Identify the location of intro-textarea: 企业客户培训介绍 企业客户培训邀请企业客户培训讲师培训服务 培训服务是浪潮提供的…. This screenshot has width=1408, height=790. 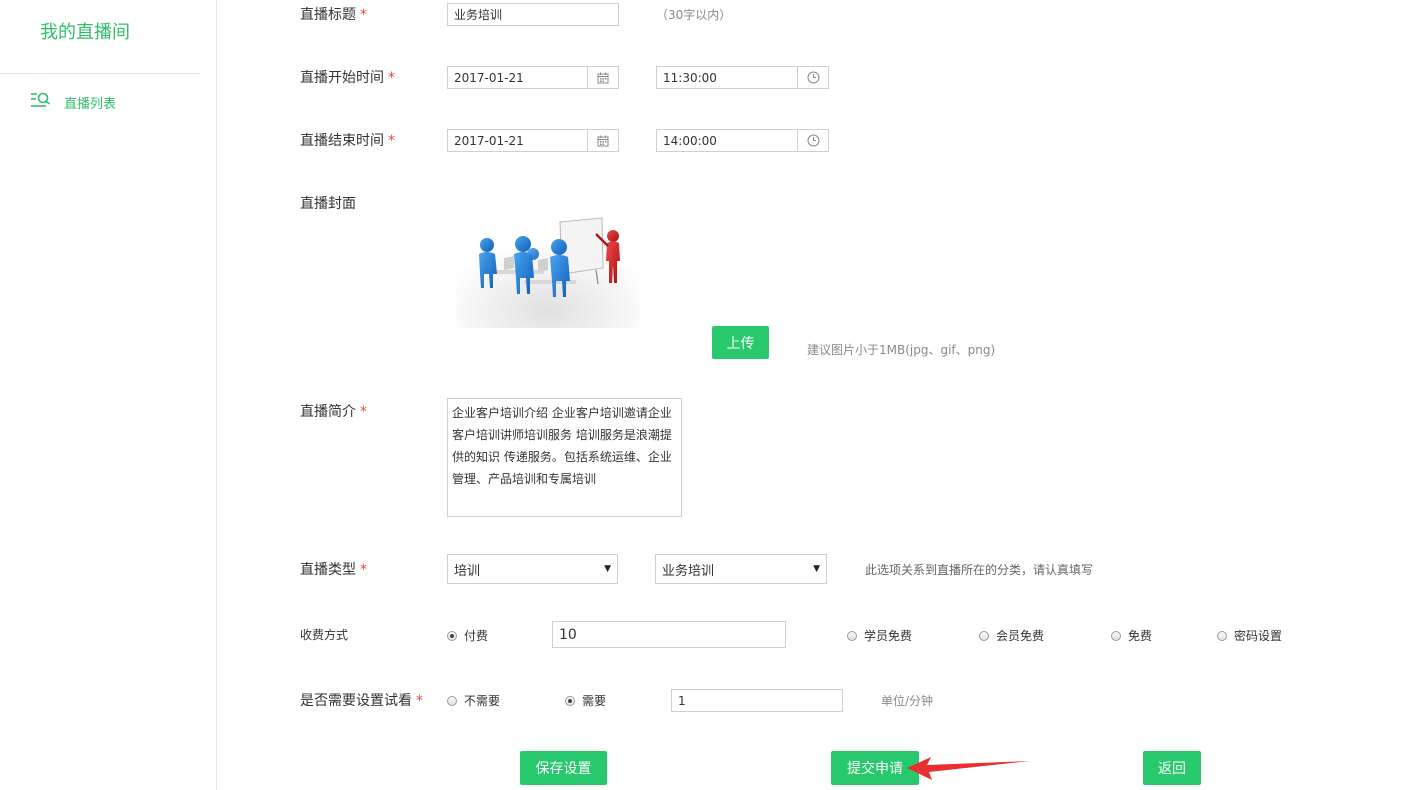
(564, 457).